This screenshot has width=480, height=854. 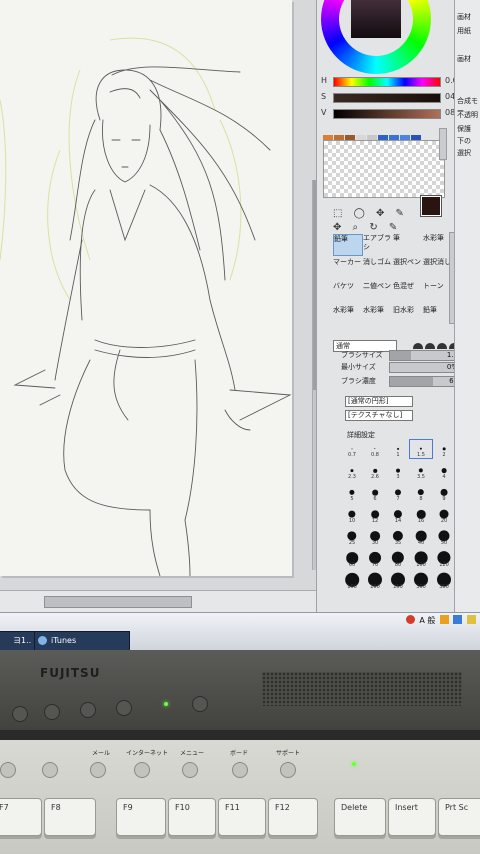 What do you see at coordinates (377, 244) in the screenshot?
I see `tool-airbrush: エアブラシ` at bounding box center [377, 244].